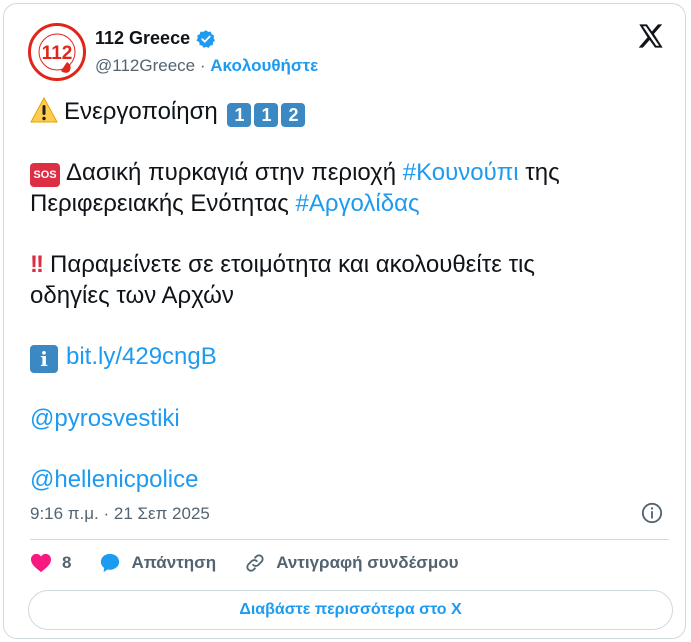 The image size is (691, 642). What do you see at coordinates (174, 562) in the screenshot?
I see `reply-label: Απάντηση` at bounding box center [174, 562].